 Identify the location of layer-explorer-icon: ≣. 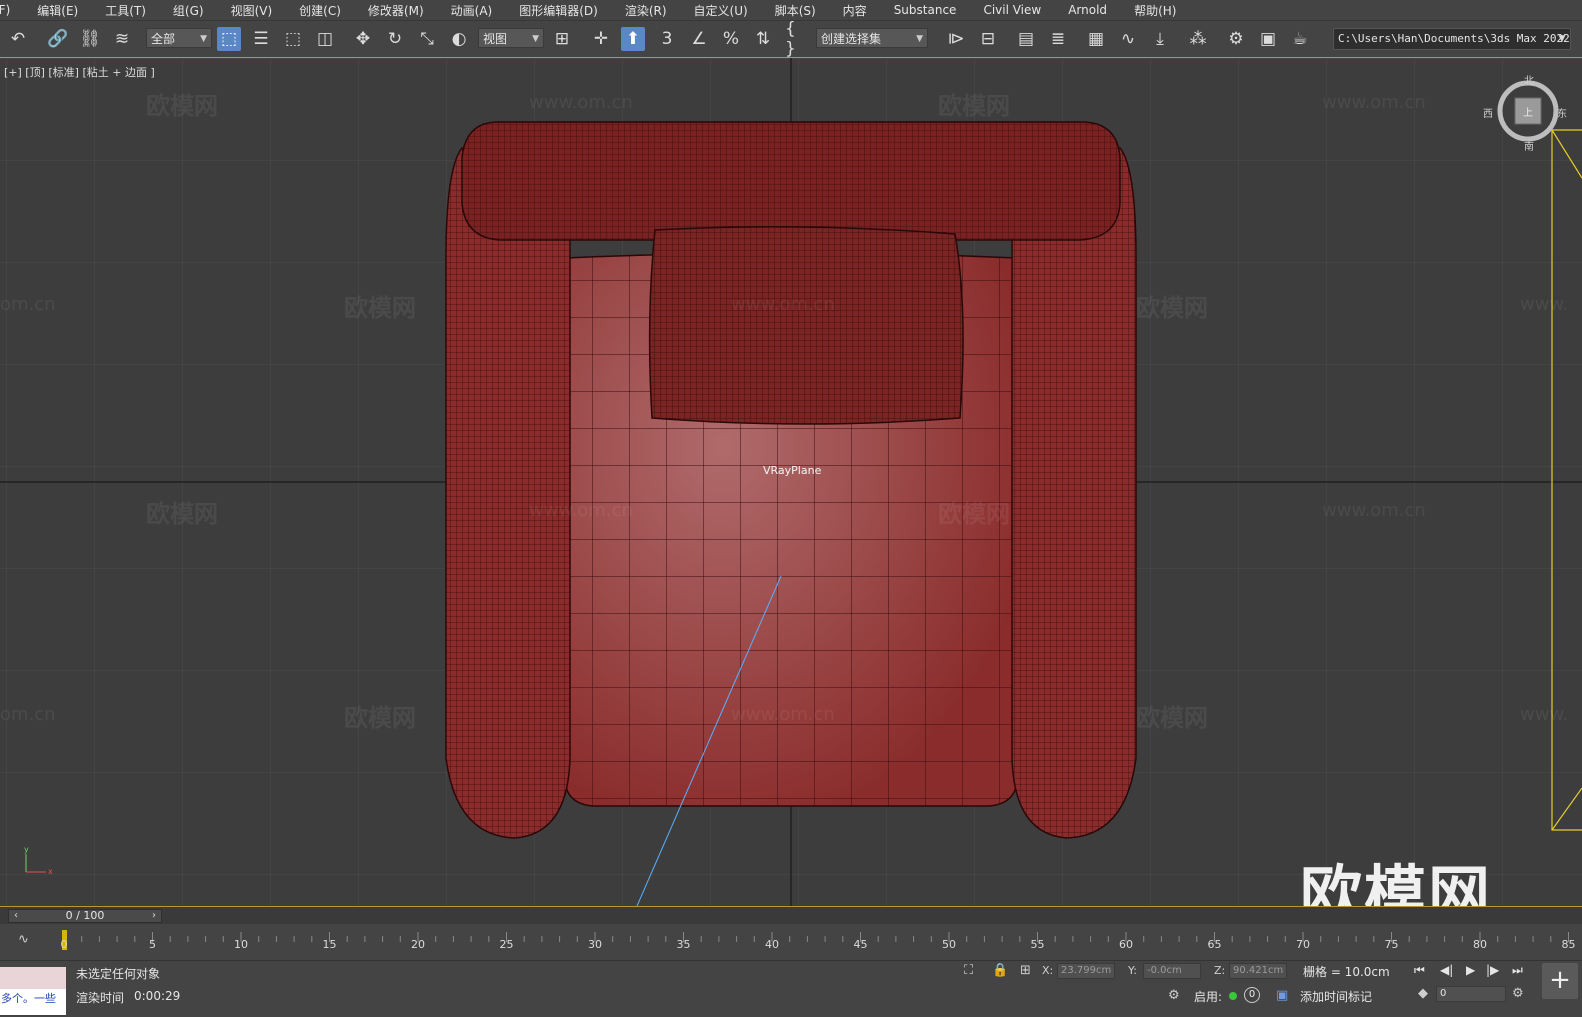
(1058, 39).